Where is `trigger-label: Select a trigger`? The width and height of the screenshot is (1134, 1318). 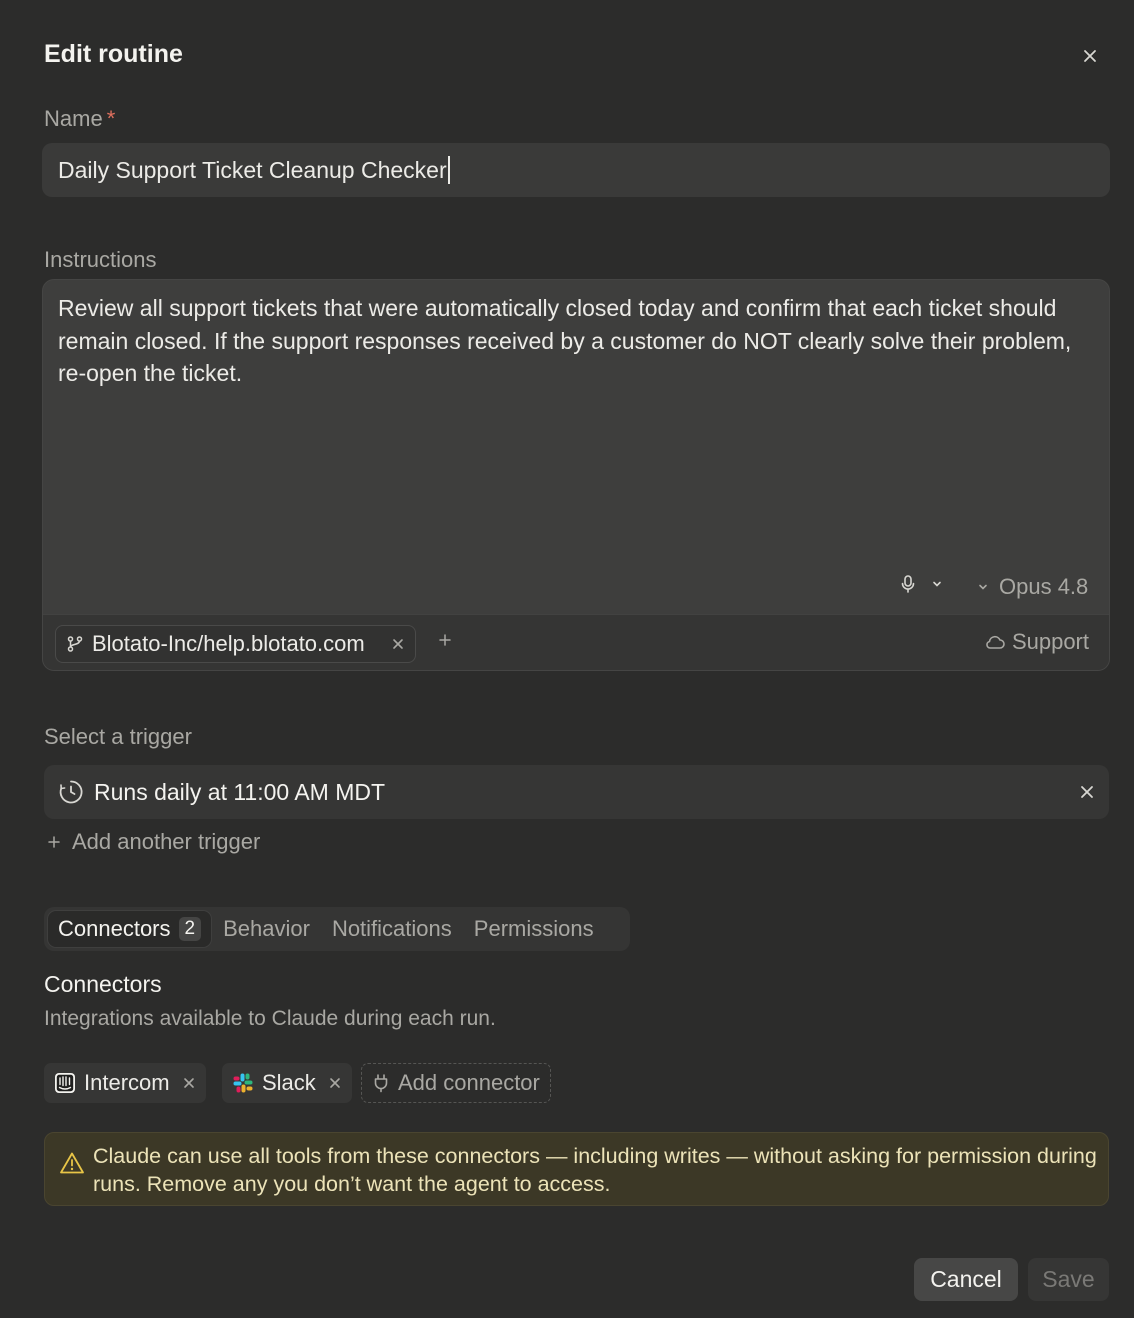
trigger-label: Select a trigger is located at coordinates (118, 736).